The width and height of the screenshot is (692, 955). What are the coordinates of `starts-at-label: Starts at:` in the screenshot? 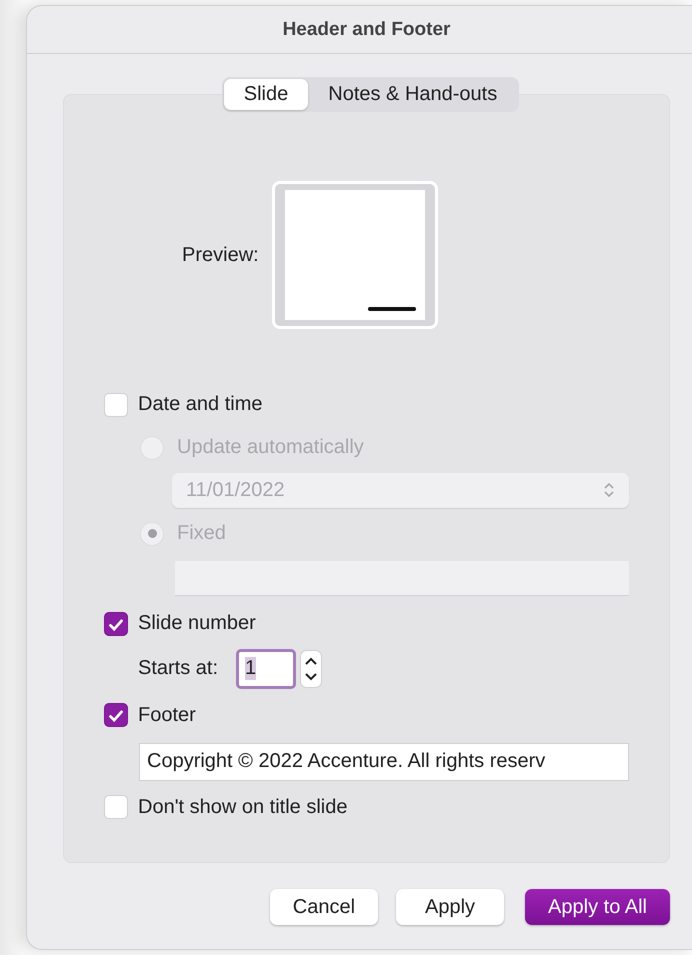 It's located at (178, 668).